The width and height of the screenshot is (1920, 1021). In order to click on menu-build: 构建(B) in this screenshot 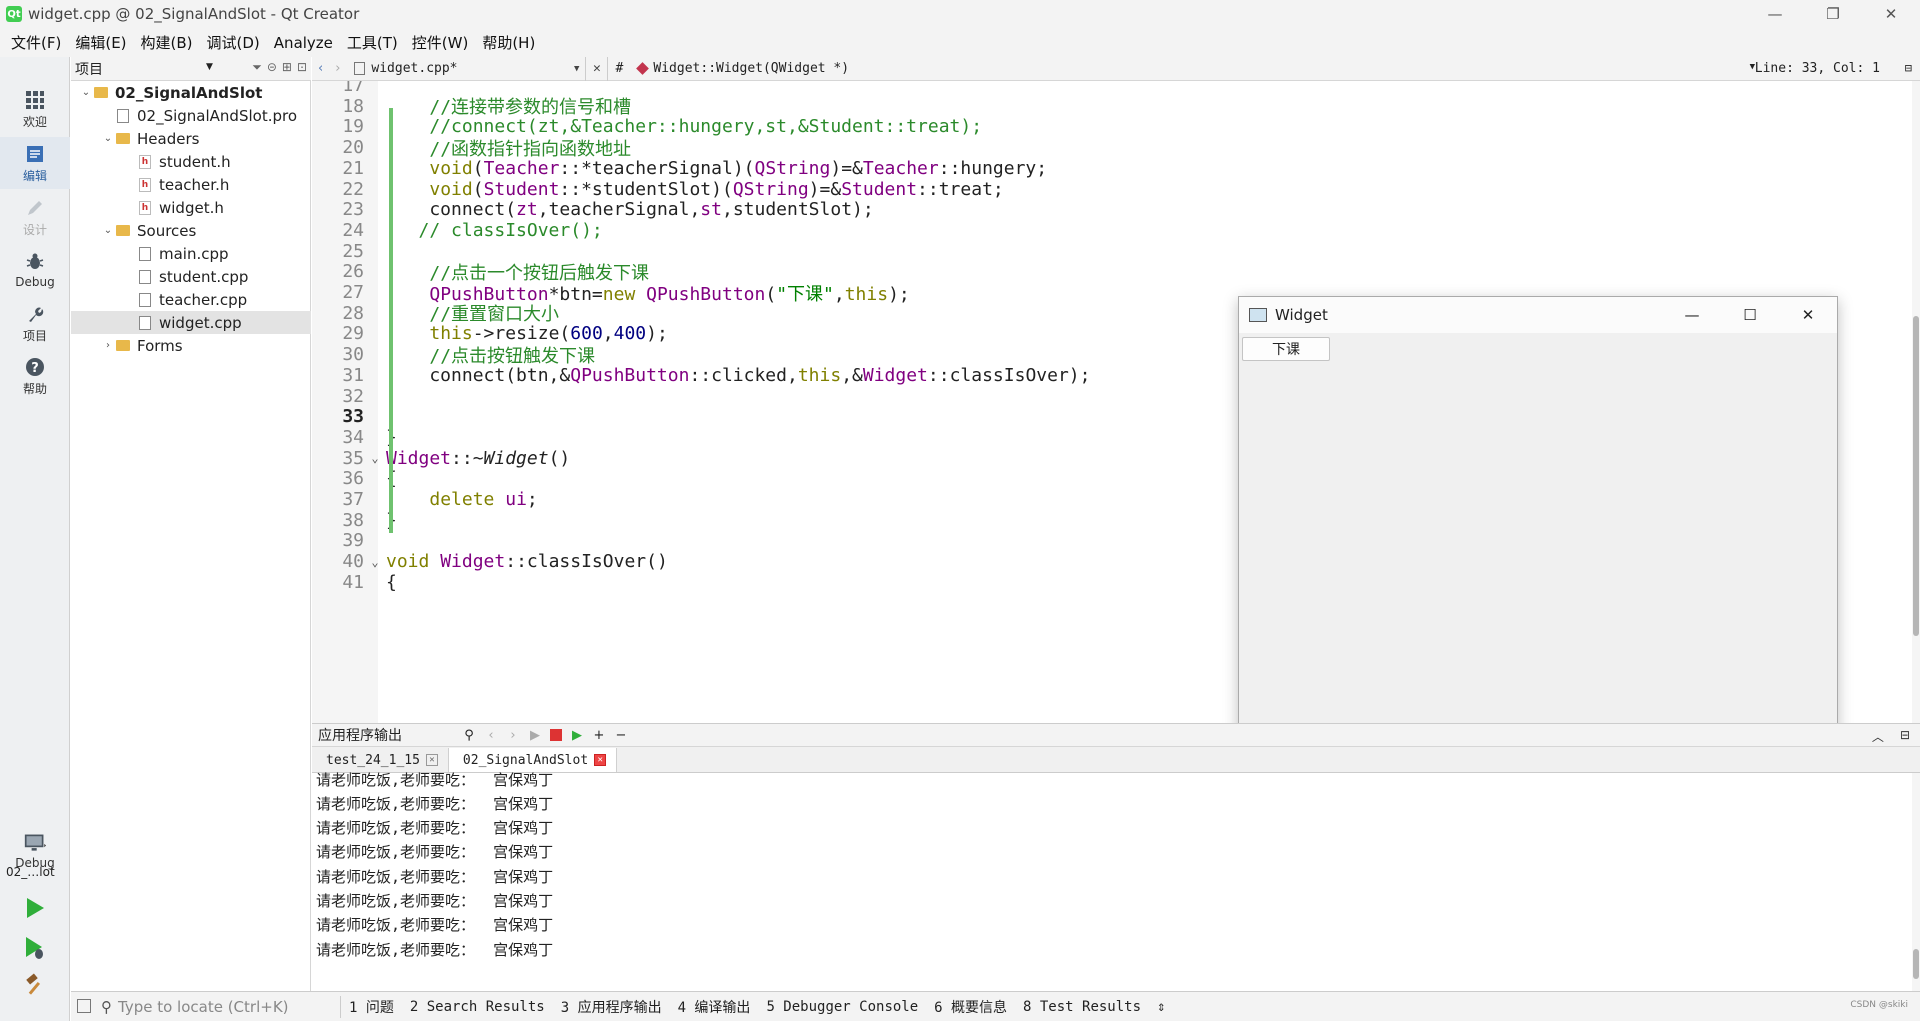, I will do `click(167, 42)`.